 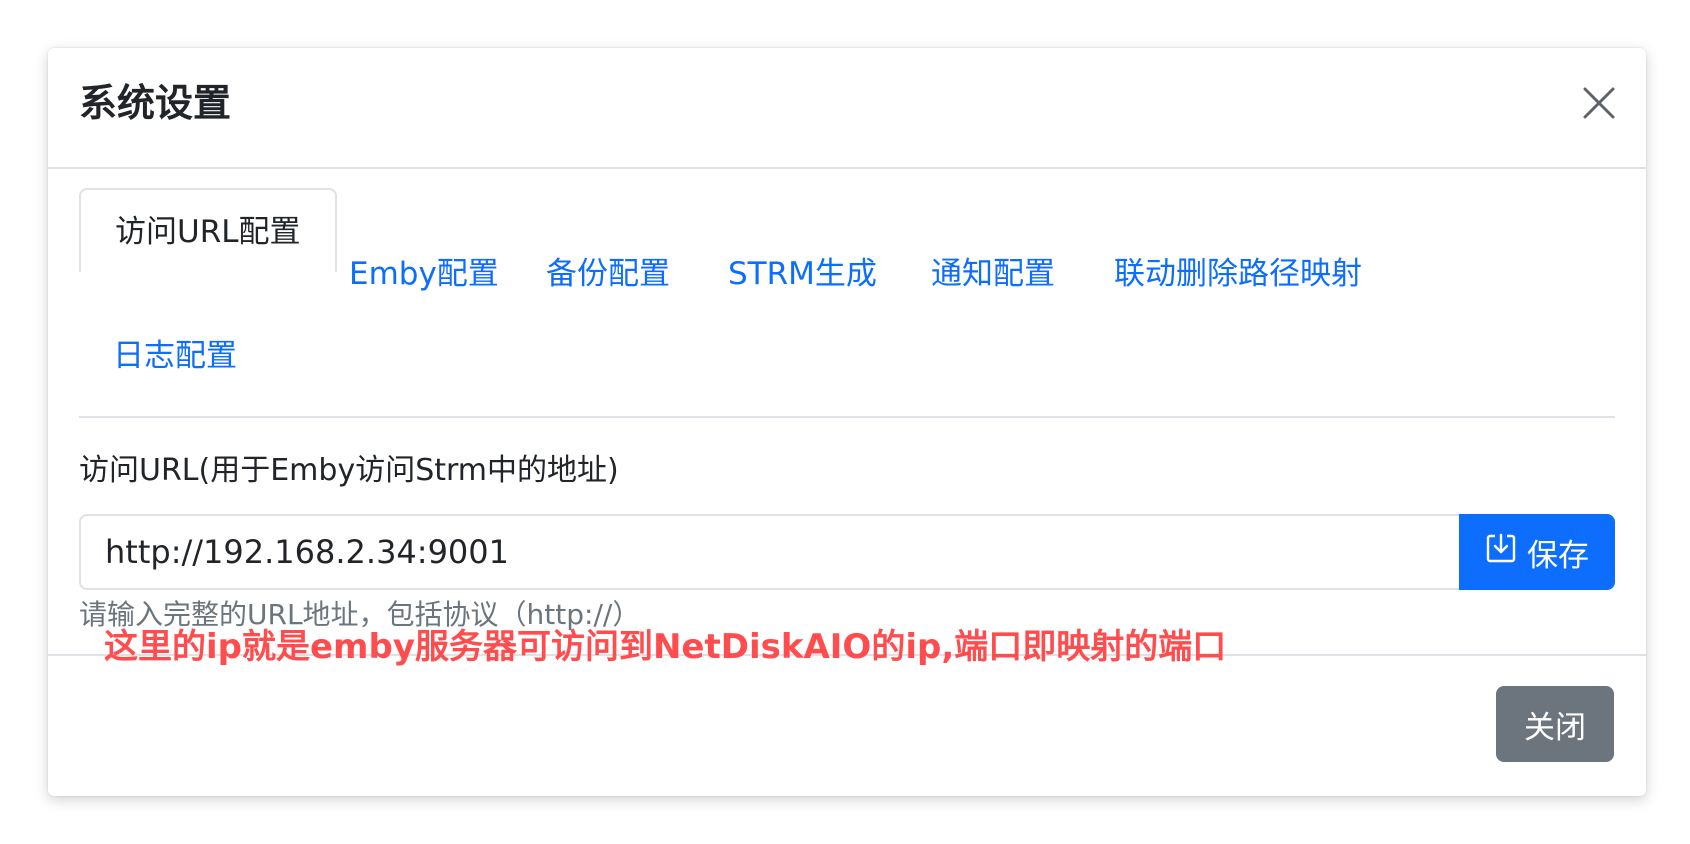 I want to click on save-button: 保存, so click(x=1537, y=552).